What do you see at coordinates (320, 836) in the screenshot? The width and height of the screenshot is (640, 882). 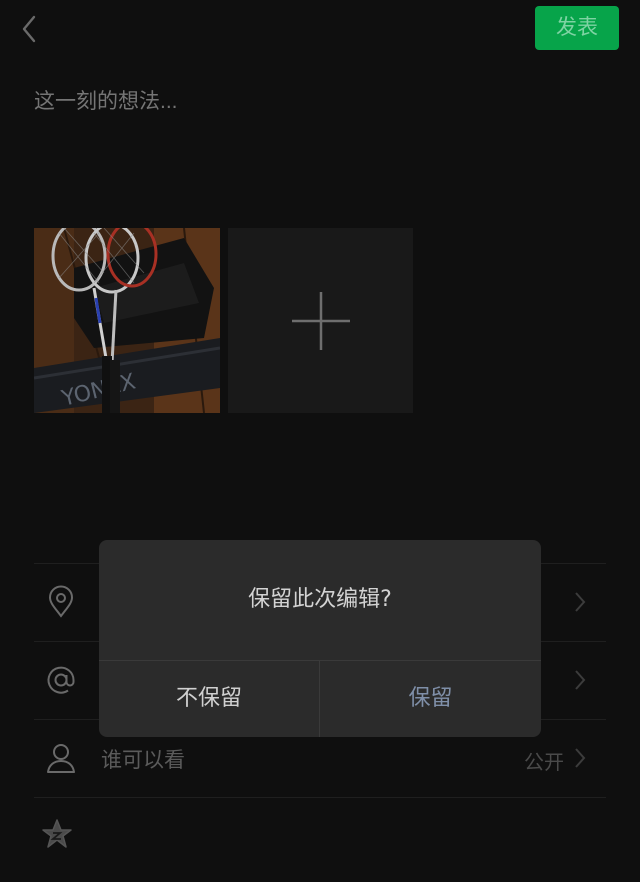 I see `remind-row` at bounding box center [320, 836].